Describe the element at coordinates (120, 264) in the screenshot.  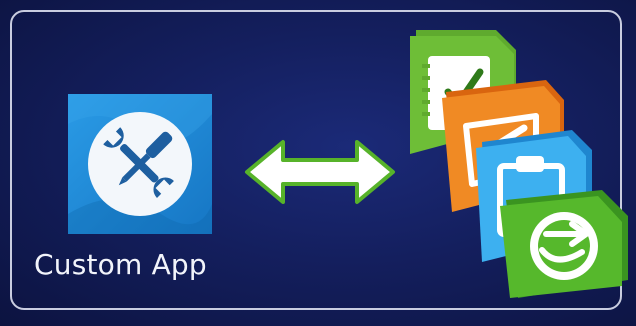
I see `custom-app-label: Custom App` at that location.